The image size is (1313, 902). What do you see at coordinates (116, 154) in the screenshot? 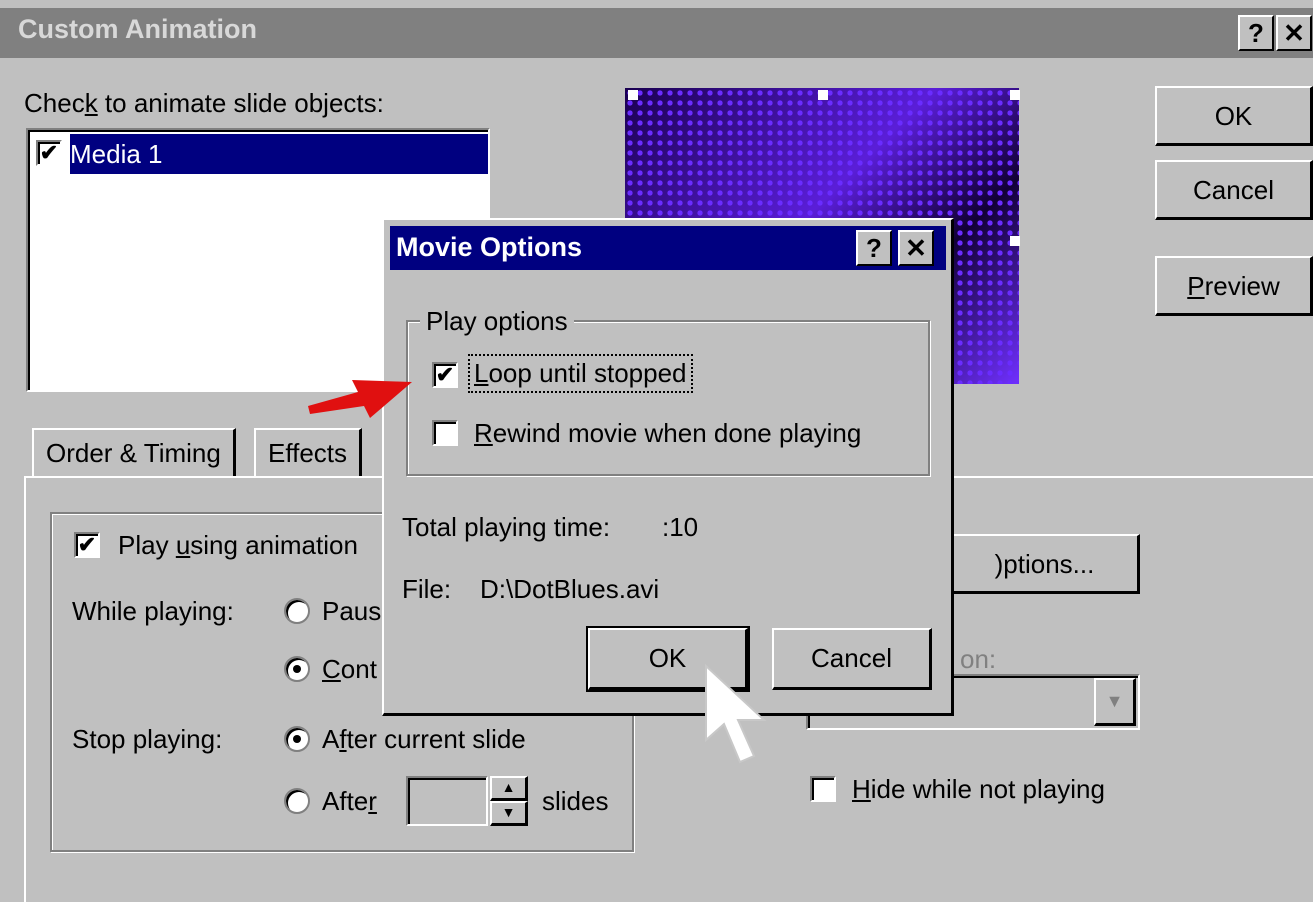
I see `list-item-label: Media 1` at bounding box center [116, 154].